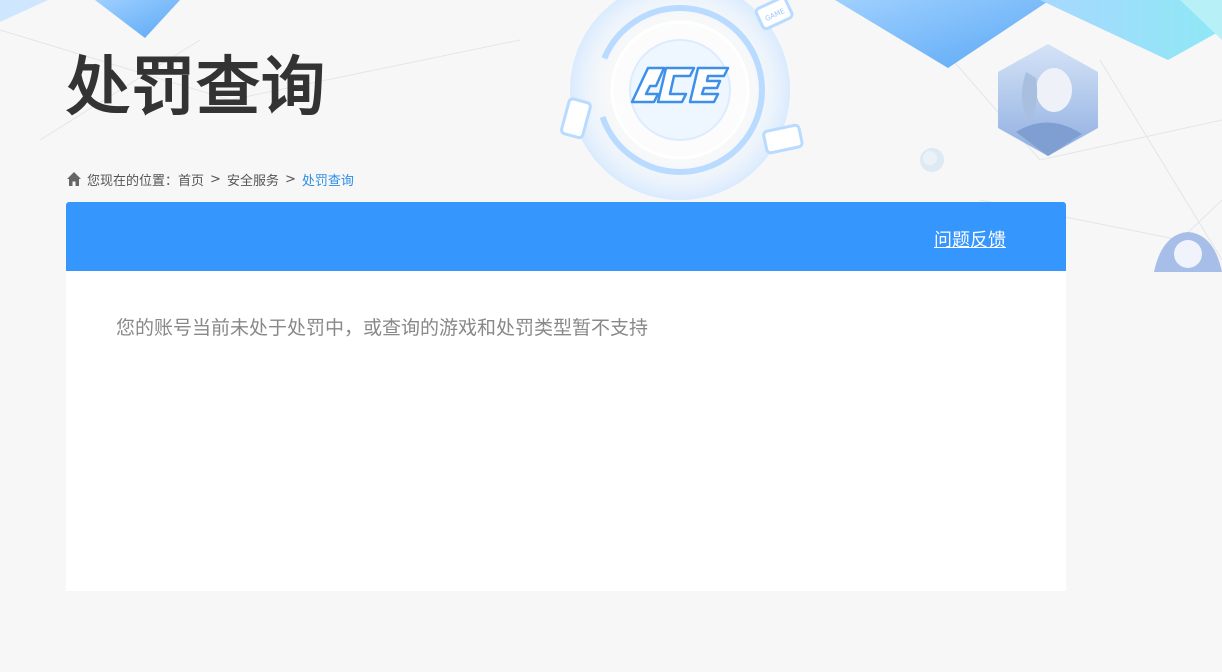 The image size is (1222, 672). What do you see at coordinates (196, 88) in the screenshot?
I see `page-title: 处罚查询` at bounding box center [196, 88].